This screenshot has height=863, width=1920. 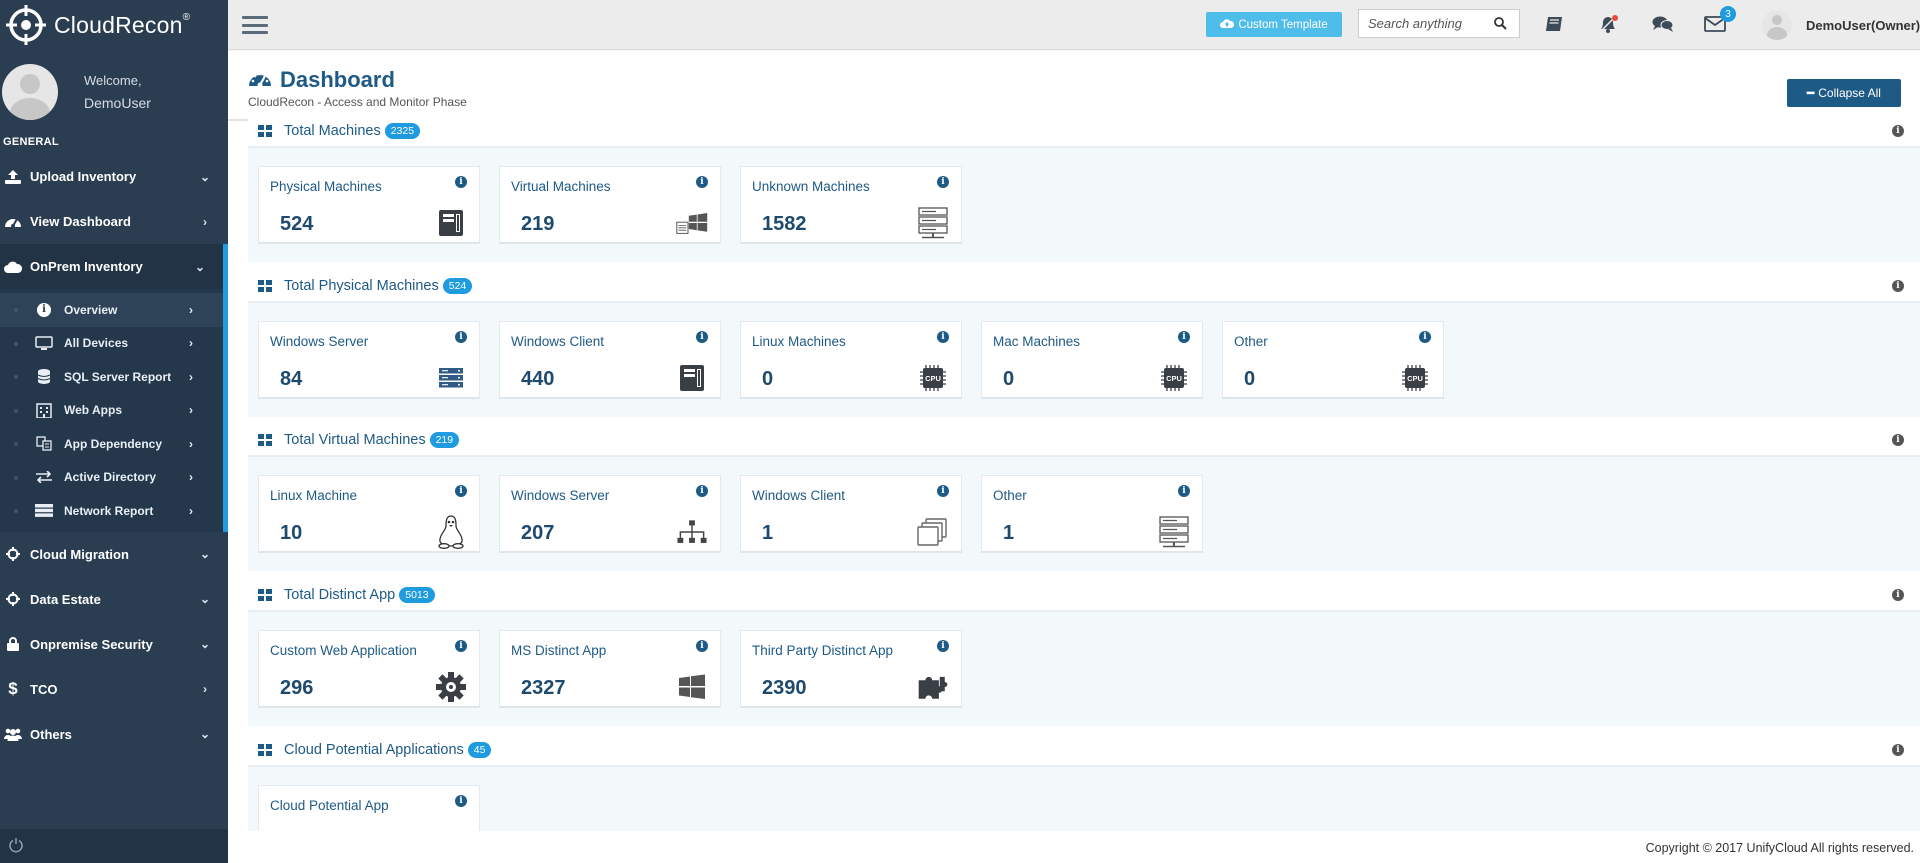 I want to click on book-icon, so click(x=1555, y=24).